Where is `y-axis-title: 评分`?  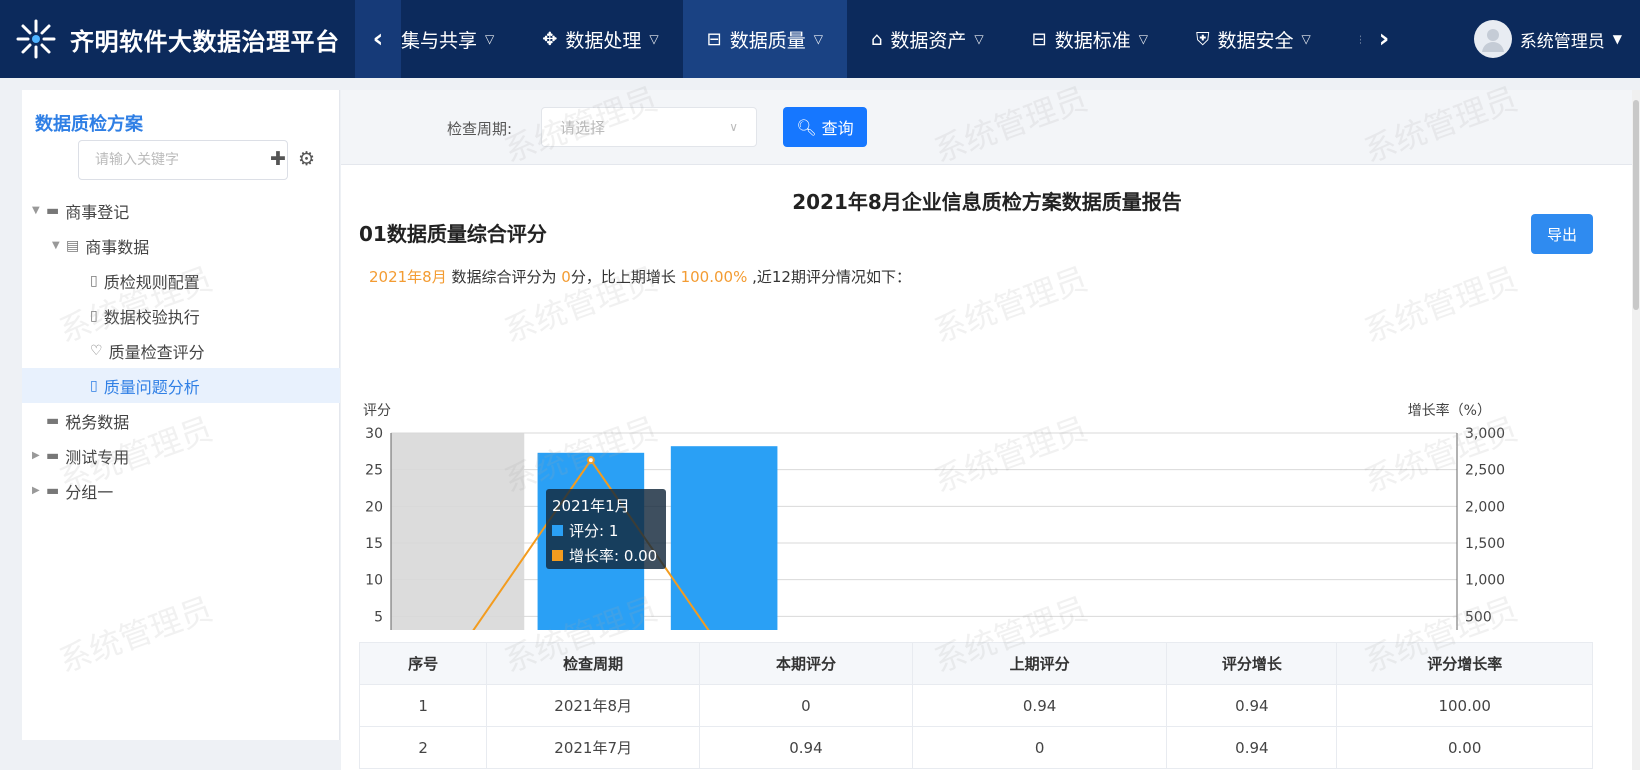 y-axis-title: 评分 is located at coordinates (377, 411).